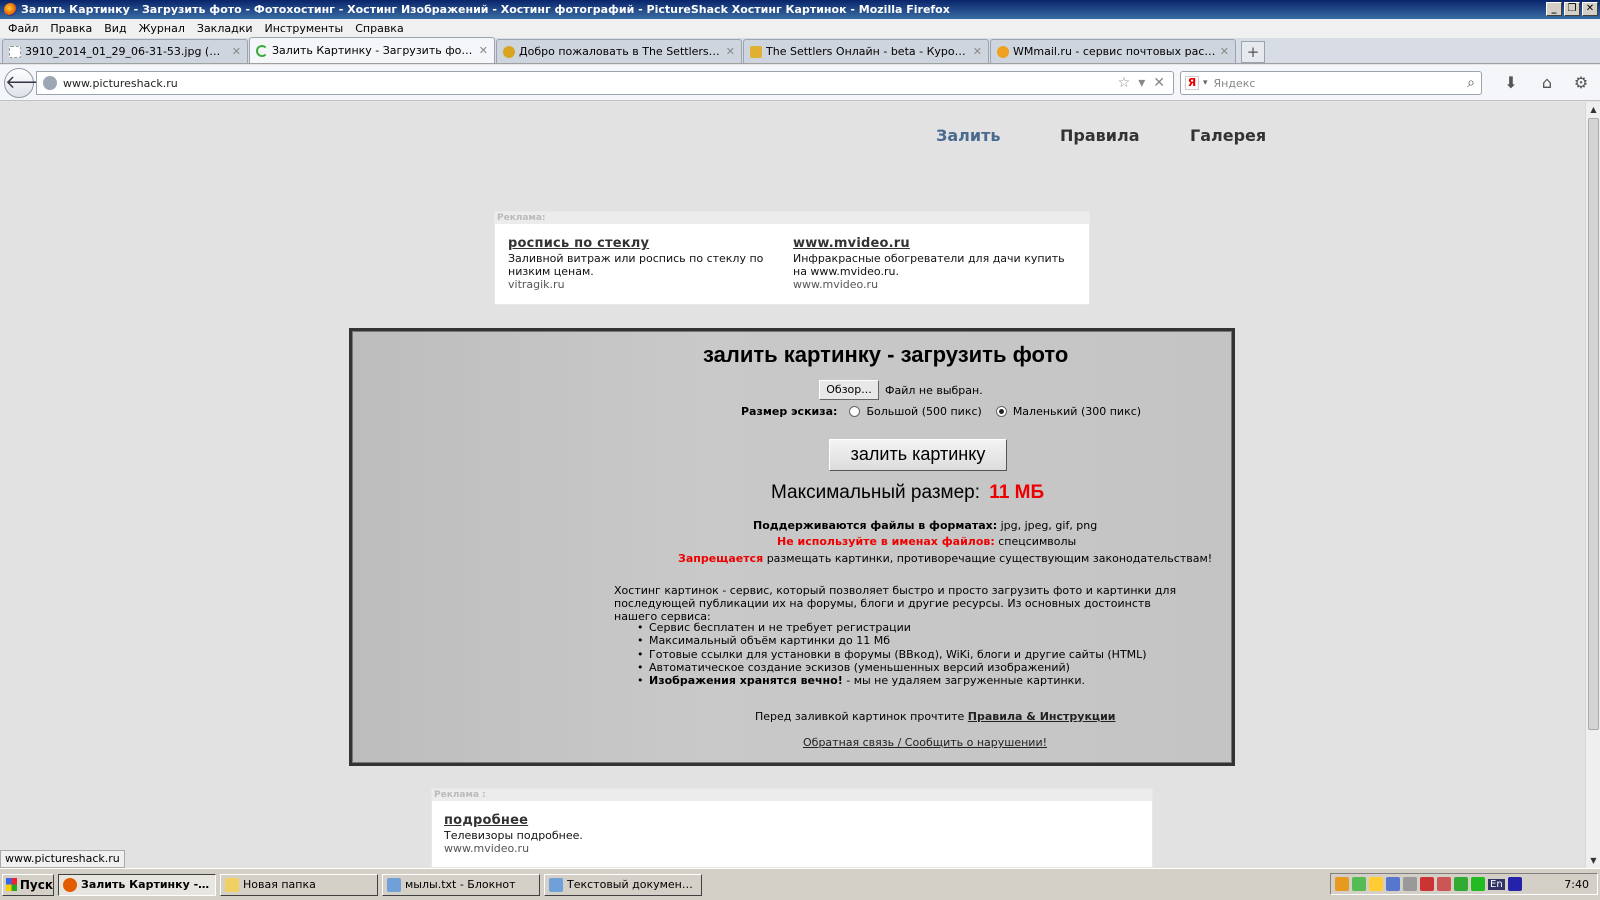 The image size is (1600, 900). What do you see at coordinates (1124, 83) in the screenshot?
I see `bookmark-star-icon: ☆` at bounding box center [1124, 83].